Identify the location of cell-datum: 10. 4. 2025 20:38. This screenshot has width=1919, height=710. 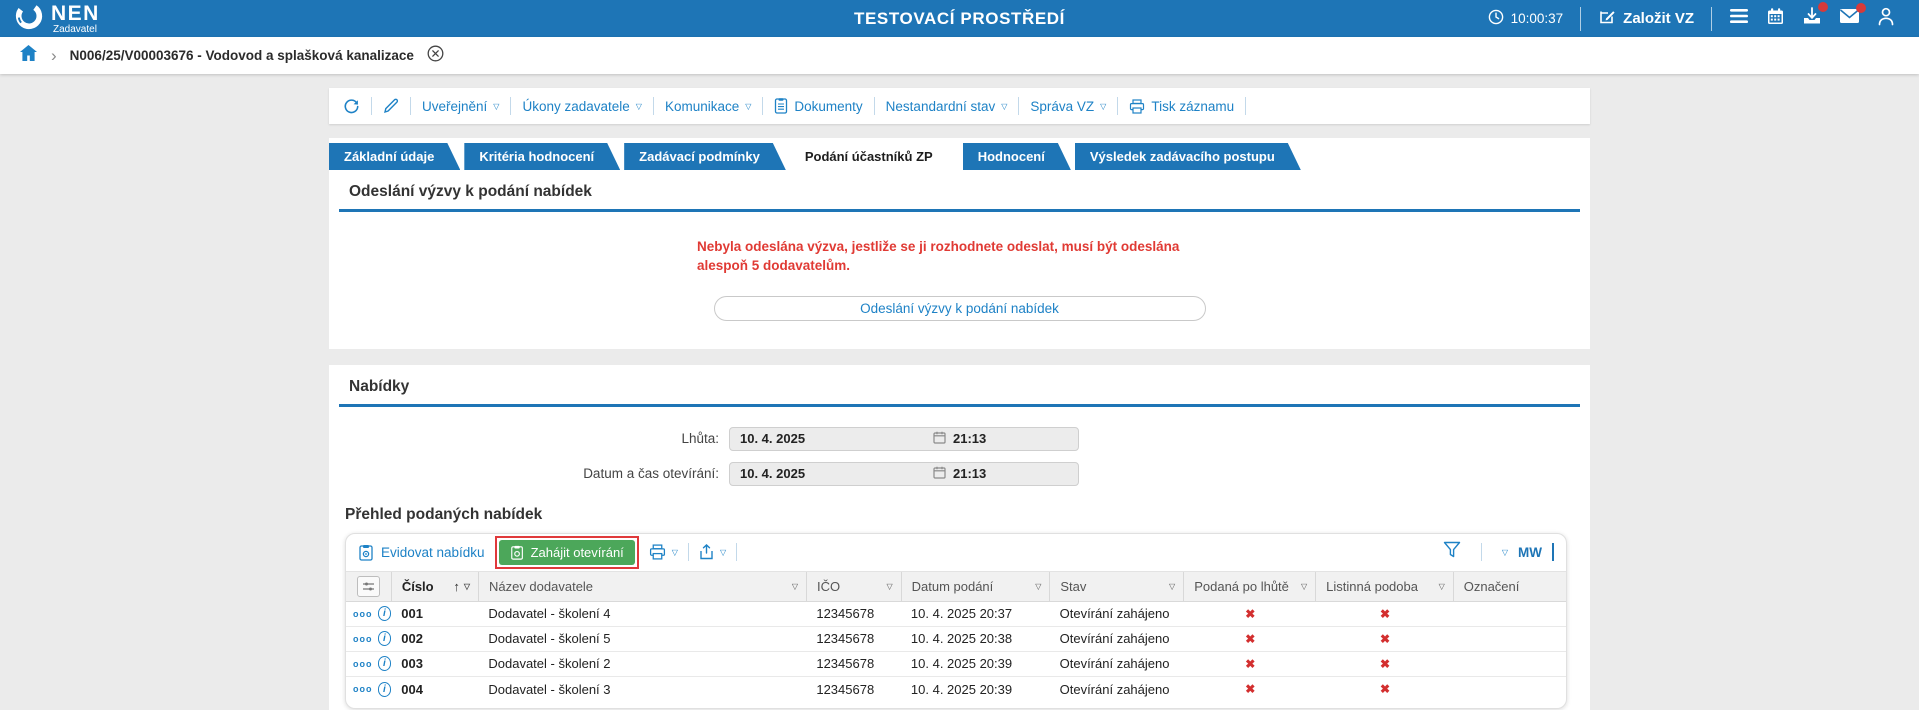
(961, 639).